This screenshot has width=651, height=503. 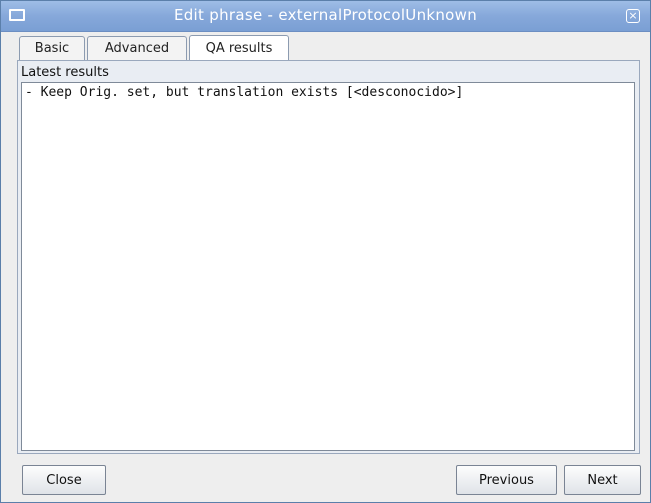 I want to click on window-title: Edit phrase - externalProtocolUnknown, so click(x=325, y=15).